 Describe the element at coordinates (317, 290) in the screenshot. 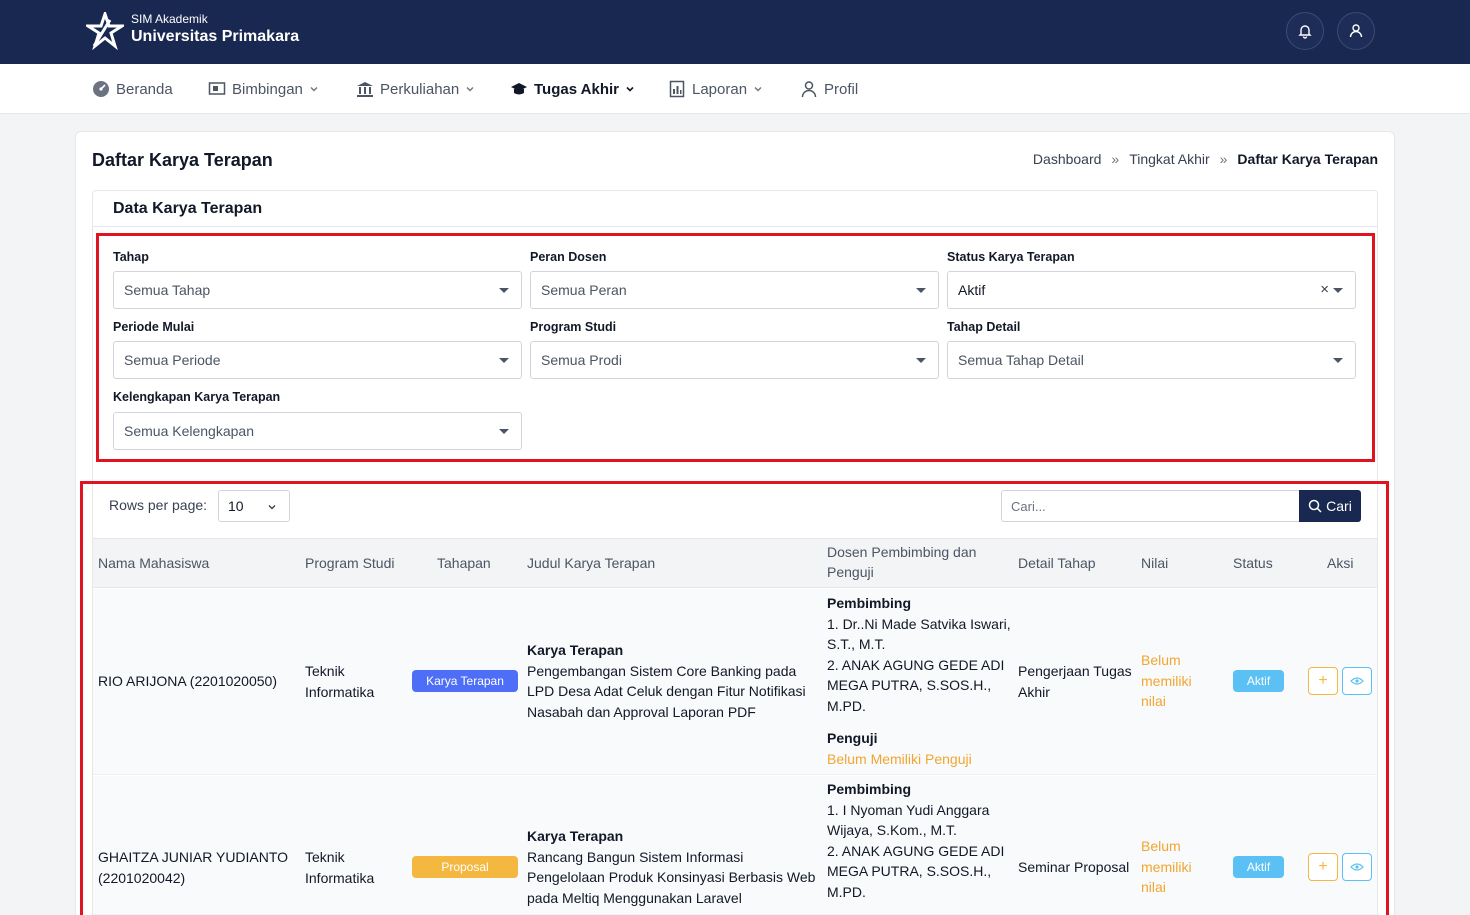

I see `filter-tahap-select: Semua Tahap` at that location.